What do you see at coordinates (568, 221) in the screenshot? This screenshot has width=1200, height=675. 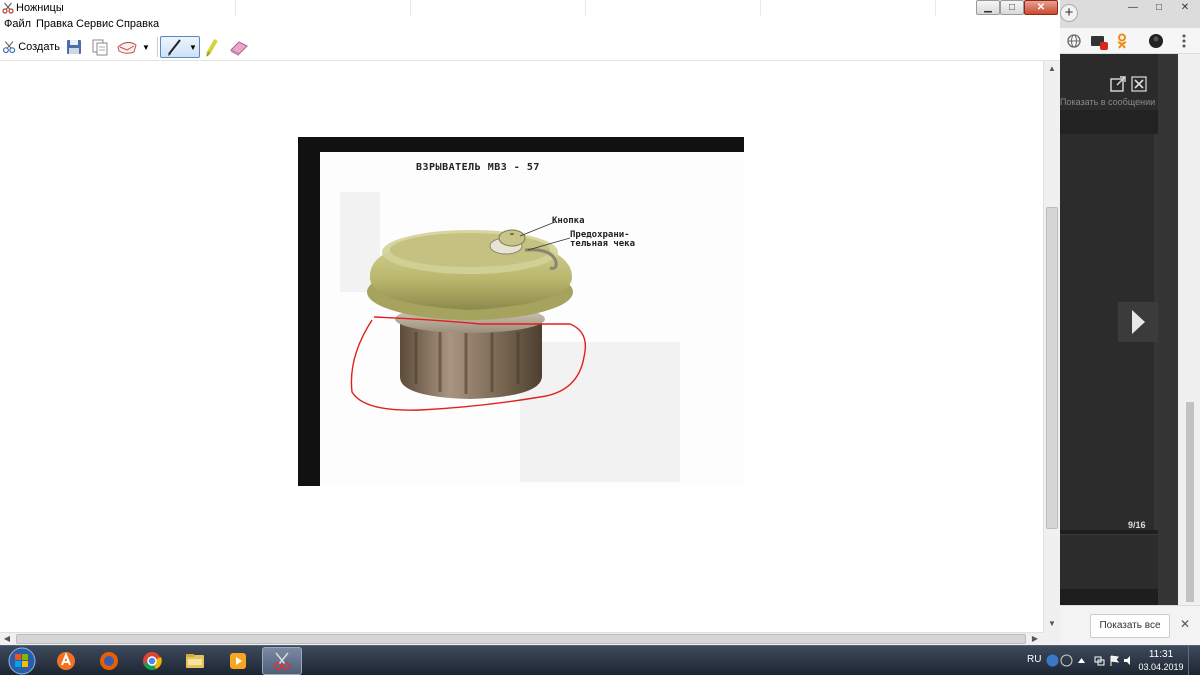 I see `callout-button: Кнопка` at bounding box center [568, 221].